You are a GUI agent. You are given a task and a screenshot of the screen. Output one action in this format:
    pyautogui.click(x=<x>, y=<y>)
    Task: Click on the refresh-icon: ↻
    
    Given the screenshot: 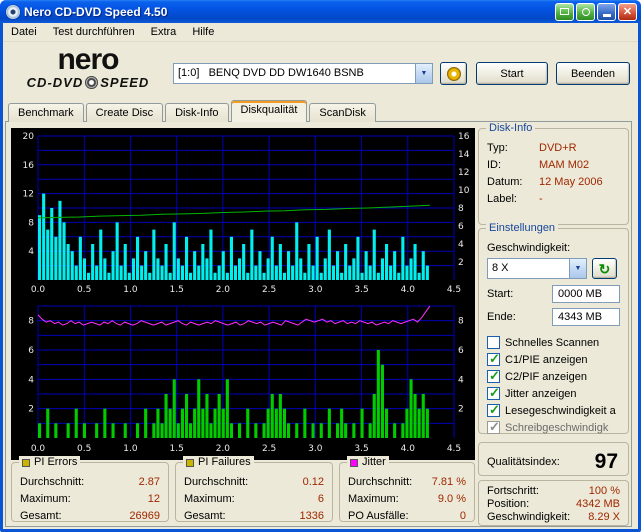 What is the action you would take?
    pyautogui.click(x=604, y=268)
    